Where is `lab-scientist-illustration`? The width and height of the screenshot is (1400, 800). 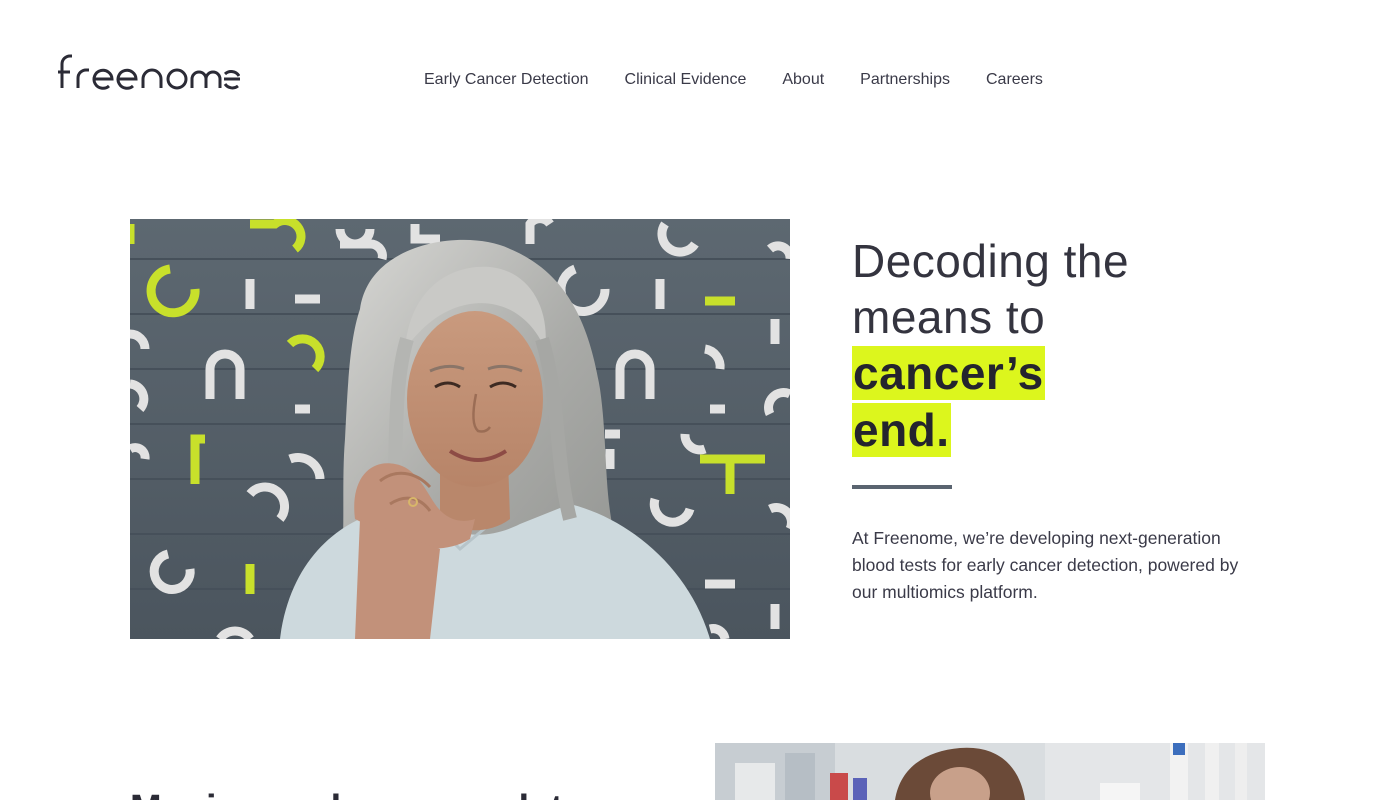
lab-scientist-illustration is located at coordinates (990, 771).